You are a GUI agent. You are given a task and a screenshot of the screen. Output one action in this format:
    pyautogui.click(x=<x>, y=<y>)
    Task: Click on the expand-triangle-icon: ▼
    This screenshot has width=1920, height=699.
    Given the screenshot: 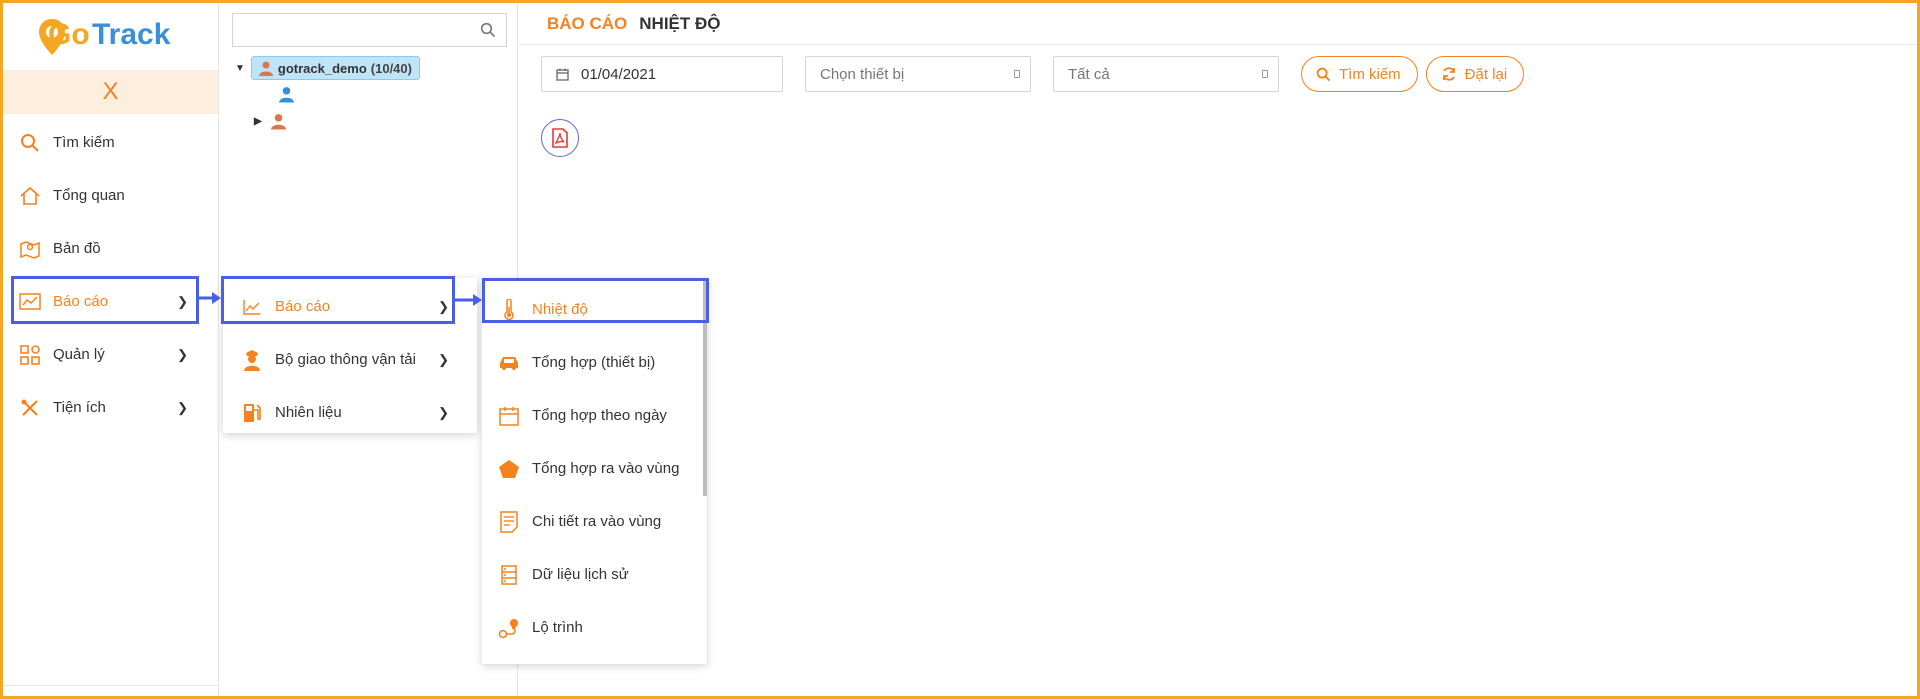 What is the action you would take?
    pyautogui.click(x=240, y=68)
    